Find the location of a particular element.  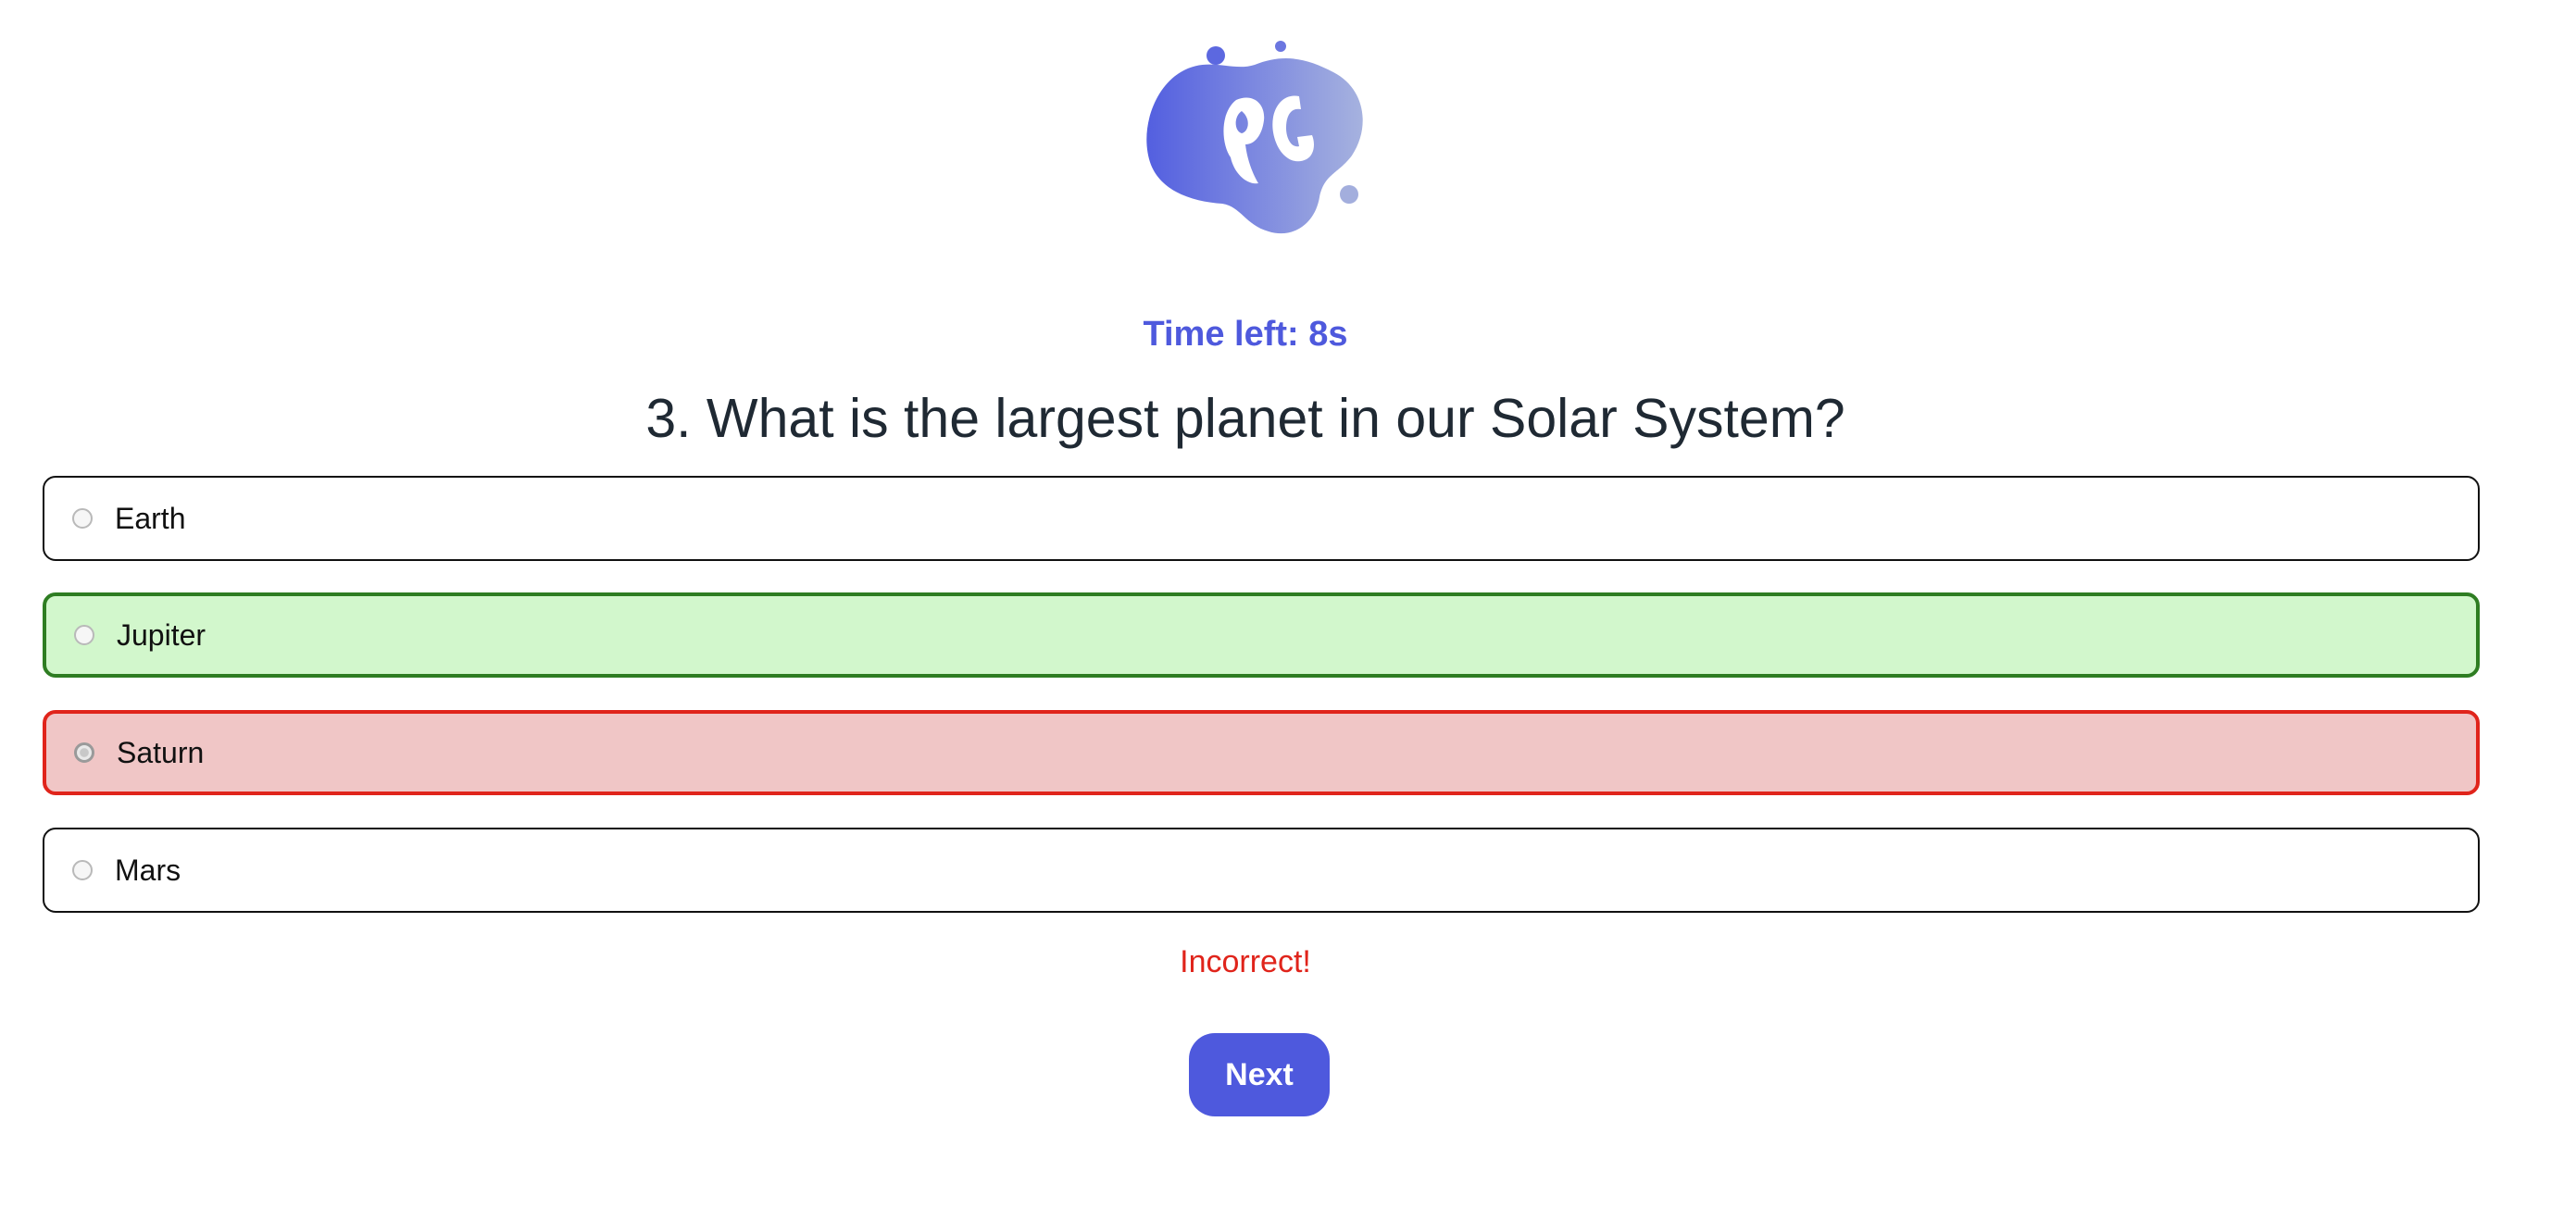

next-button: Next is located at coordinates (1259, 1074).